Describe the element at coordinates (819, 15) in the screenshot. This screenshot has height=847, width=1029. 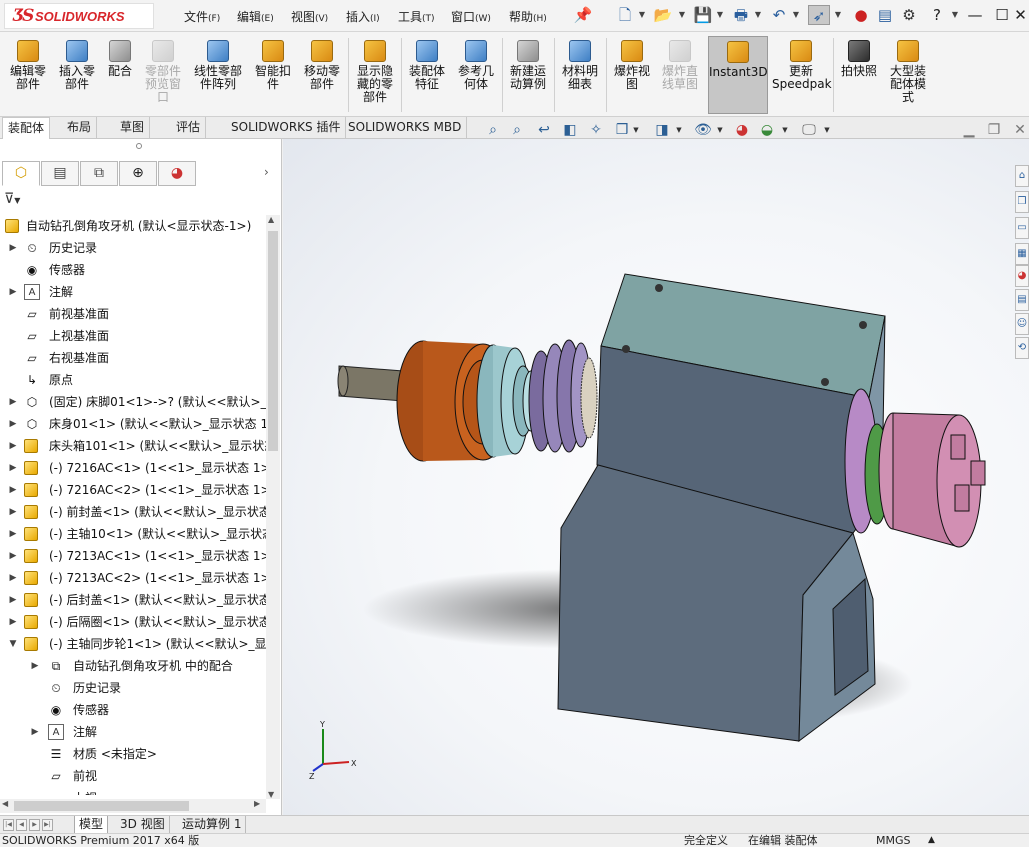
I see `select-cursor-icon: ➶` at that location.